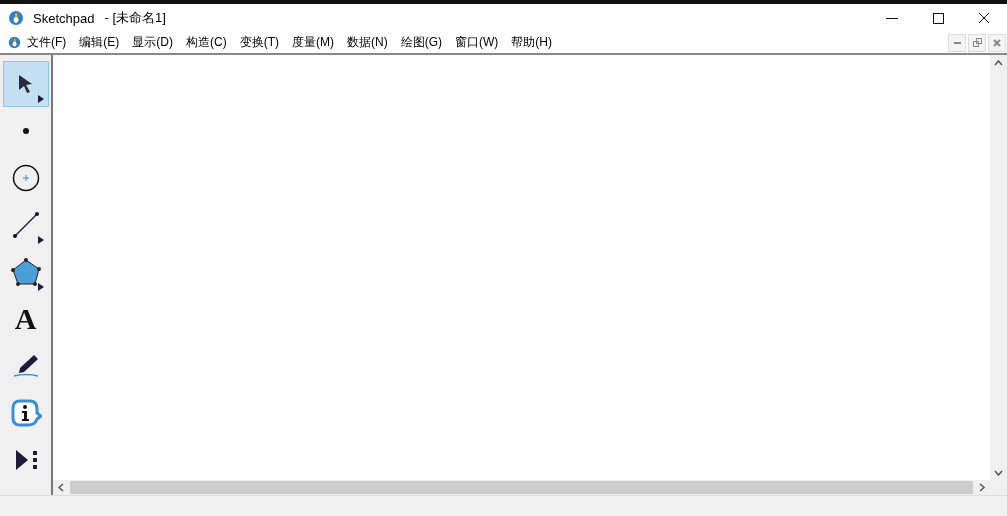 Image resolution: width=1007 pixels, height=516 pixels. I want to click on menu-item: 显示(D), so click(152, 42).